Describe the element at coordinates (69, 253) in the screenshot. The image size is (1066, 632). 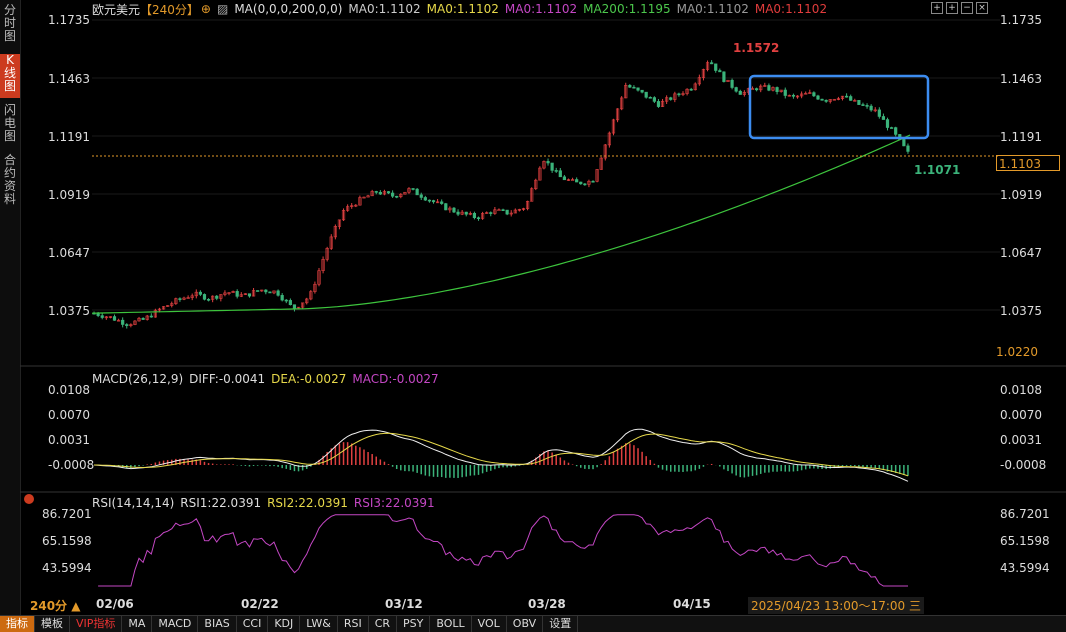
I see `price-axis-left-5: 1.0647` at that location.